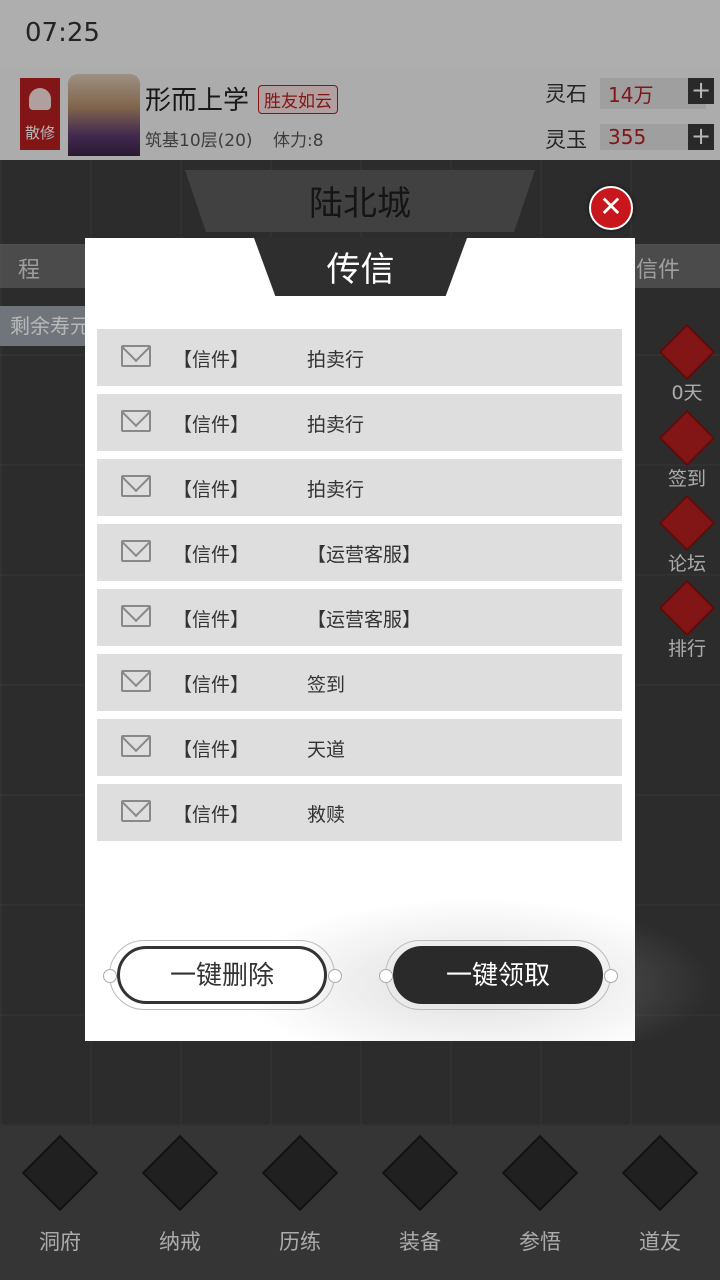 The width and height of the screenshot is (720, 1280). Describe the element at coordinates (326, 750) in the screenshot. I see `mail-sender: 天道` at that location.